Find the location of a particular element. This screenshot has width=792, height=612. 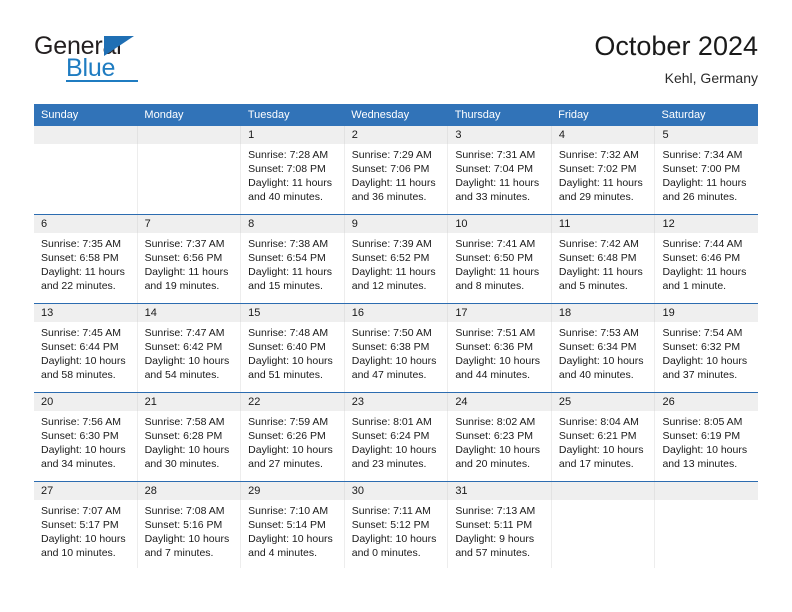

sunset-text: Sunset: 7:02 PM is located at coordinates (597, 169).